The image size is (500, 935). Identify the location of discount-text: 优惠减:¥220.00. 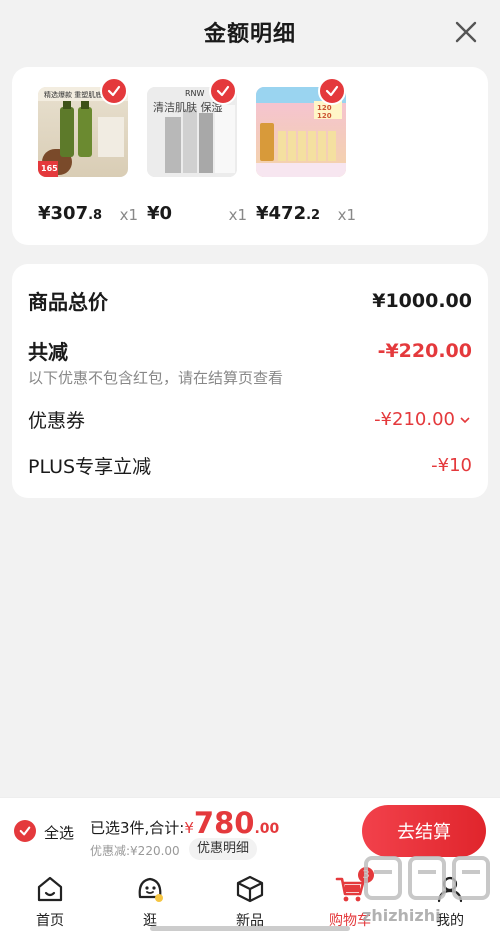
(135, 851).